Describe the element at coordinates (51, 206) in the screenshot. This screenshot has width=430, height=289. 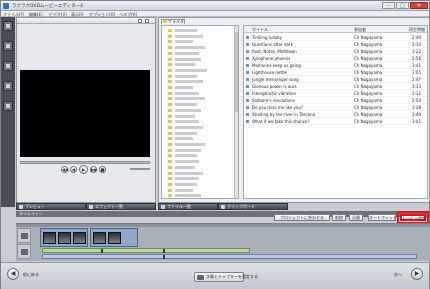
I see `tab-preview: プレビュー` at that location.